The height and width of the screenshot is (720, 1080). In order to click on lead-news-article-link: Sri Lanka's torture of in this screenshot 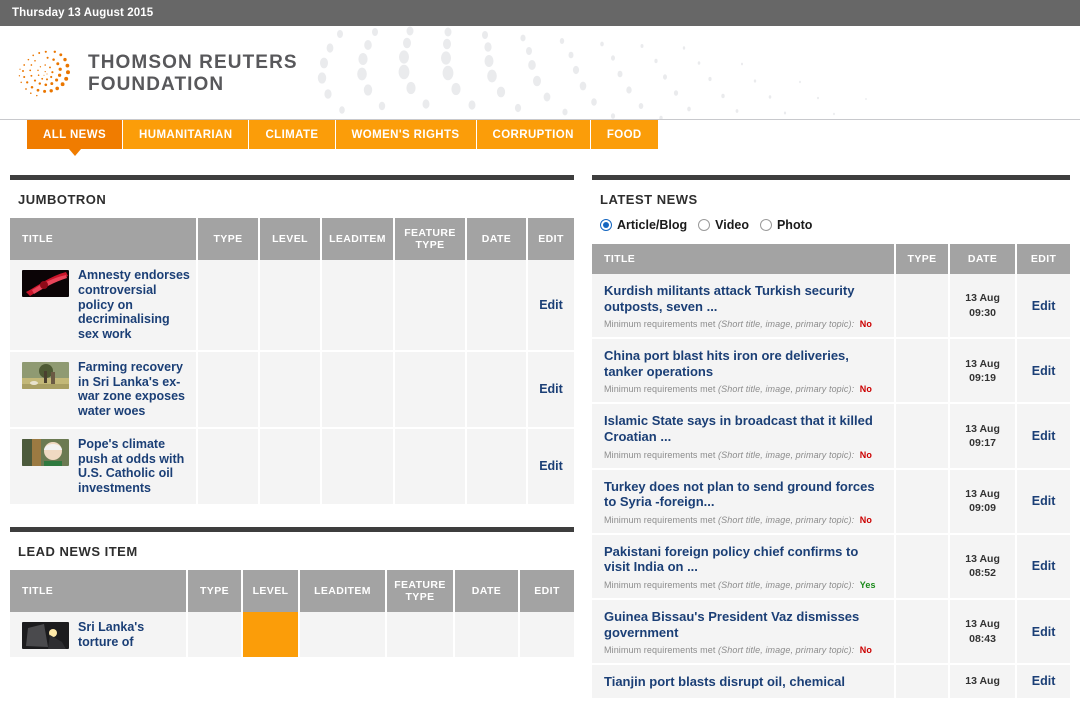, I will do `click(130, 635)`.